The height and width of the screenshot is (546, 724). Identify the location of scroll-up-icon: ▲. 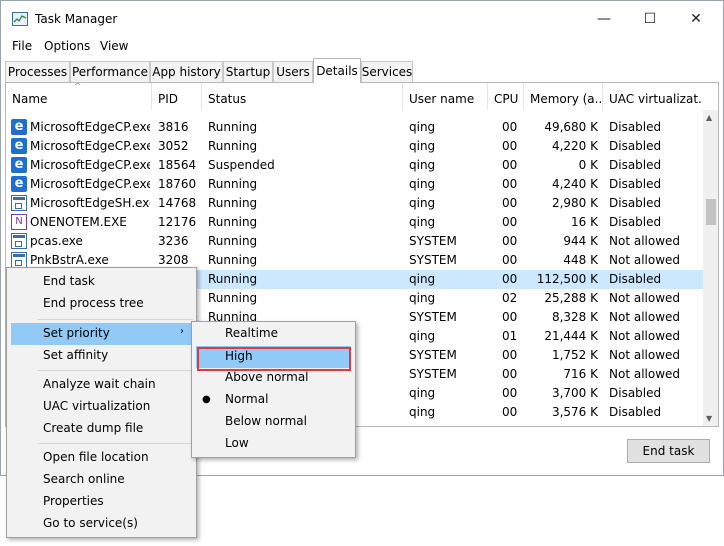
(709, 117).